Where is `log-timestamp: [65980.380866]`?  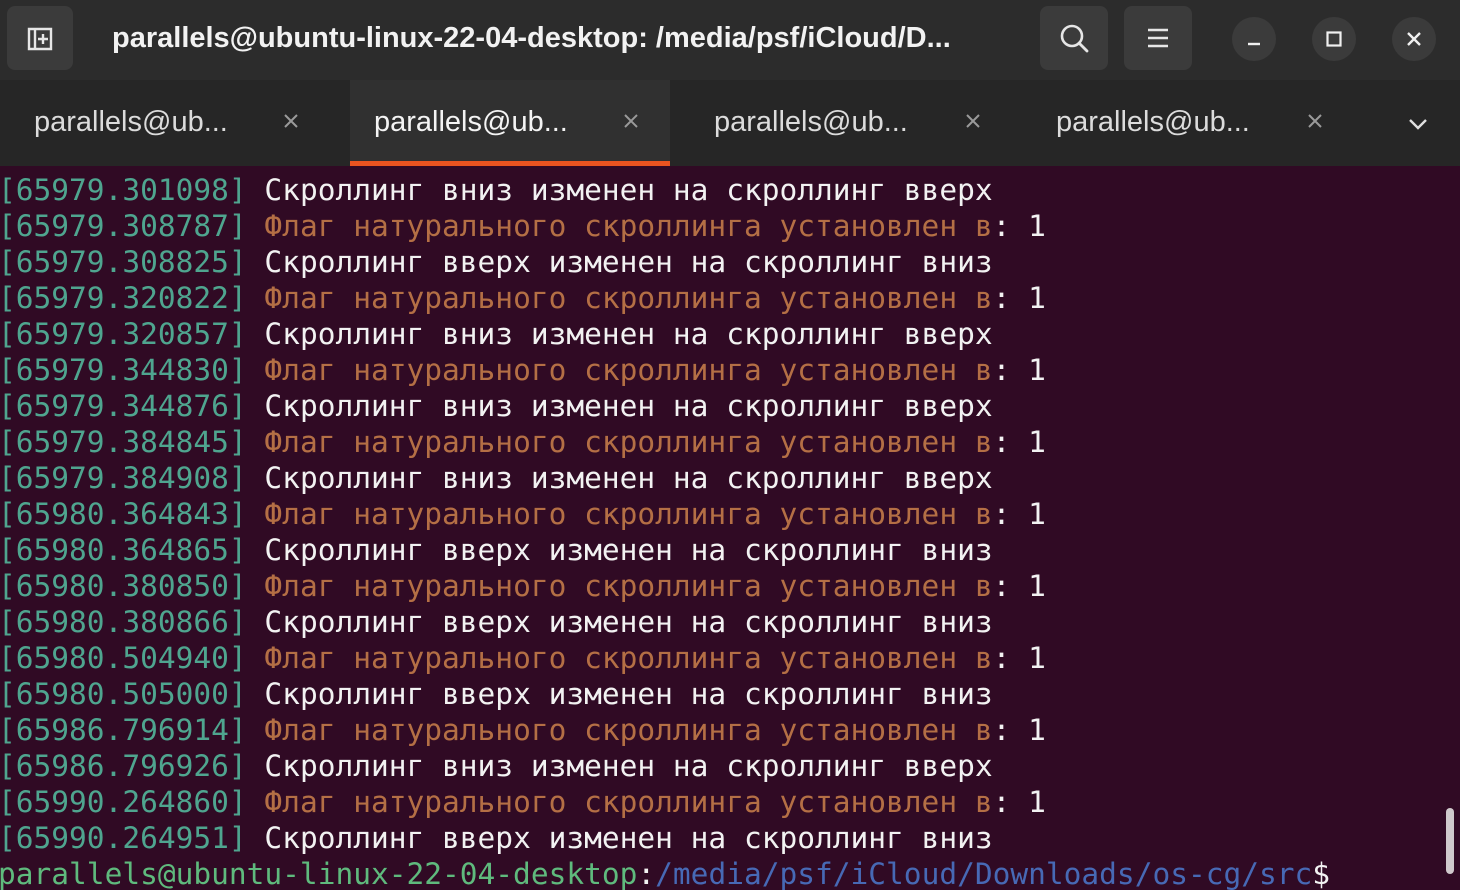 log-timestamp: [65980.380866] is located at coordinates (123, 622).